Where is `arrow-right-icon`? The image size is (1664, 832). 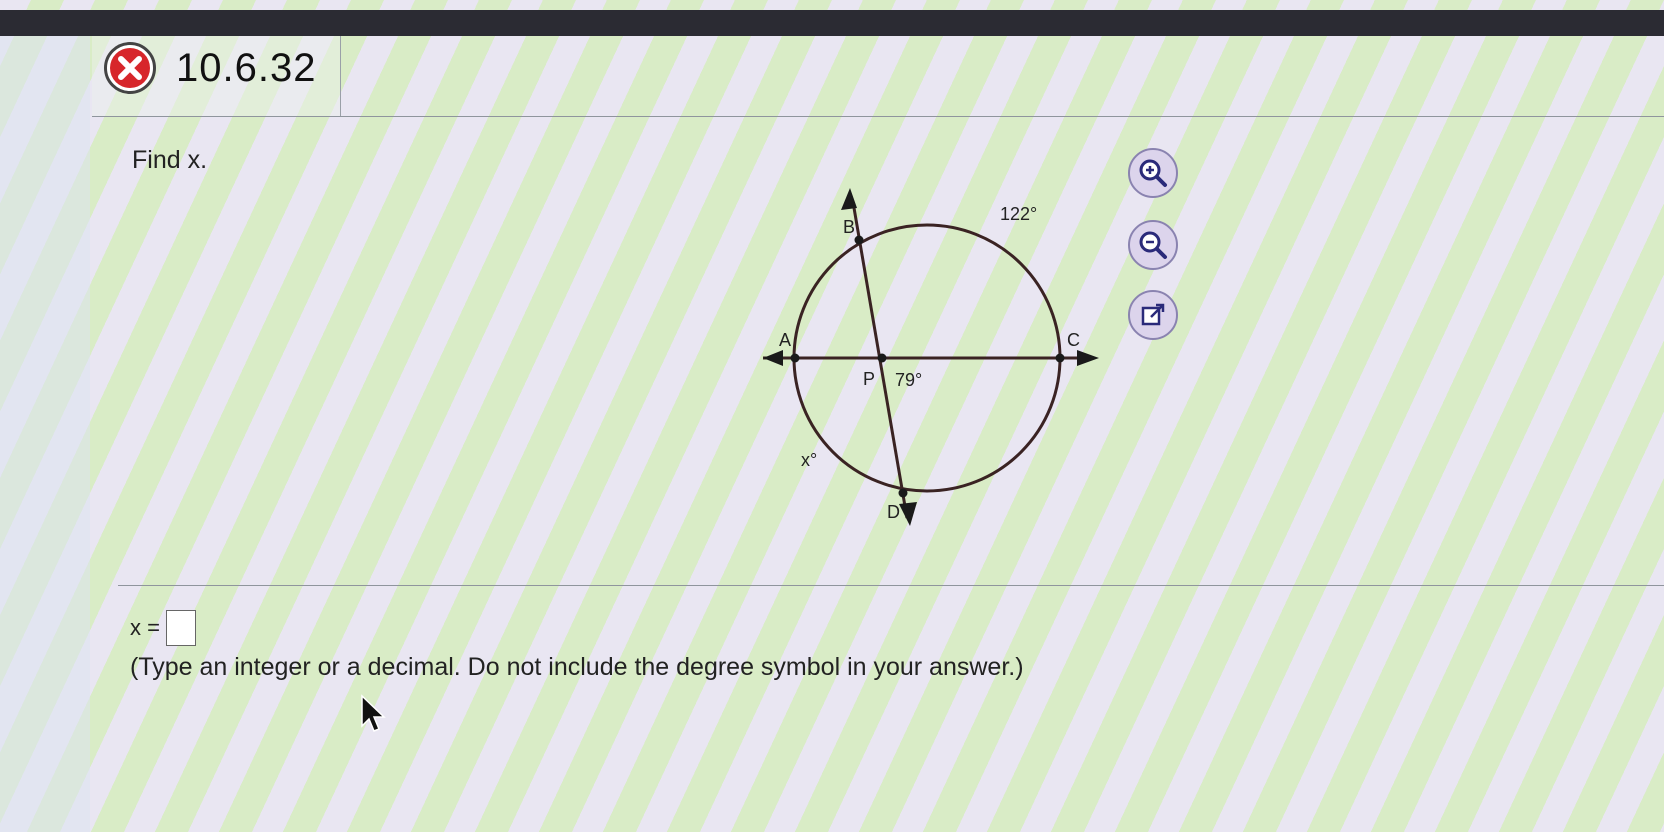
arrow-right-icon is located at coordinates (1088, 358).